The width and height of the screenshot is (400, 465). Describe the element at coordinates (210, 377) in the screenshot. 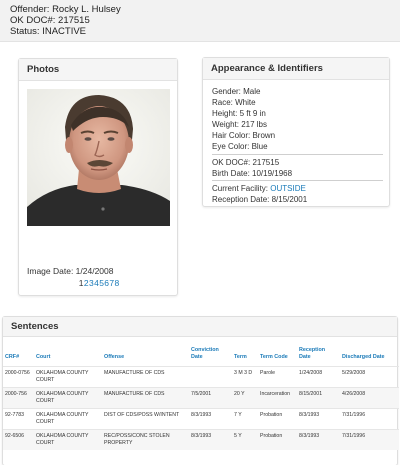

I see `cell-conviction-date` at that location.